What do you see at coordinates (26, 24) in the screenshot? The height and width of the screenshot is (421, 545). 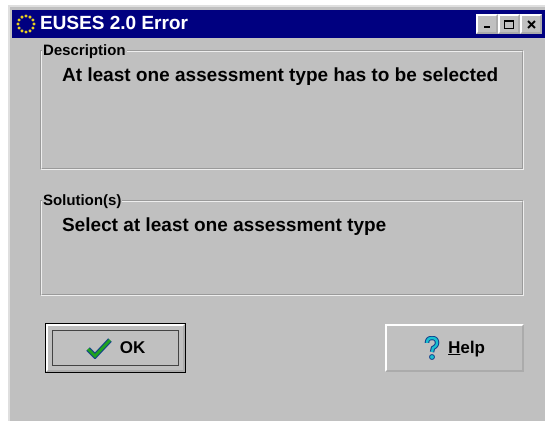 I see `star-circle-icon` at bounding box center [26, 24].